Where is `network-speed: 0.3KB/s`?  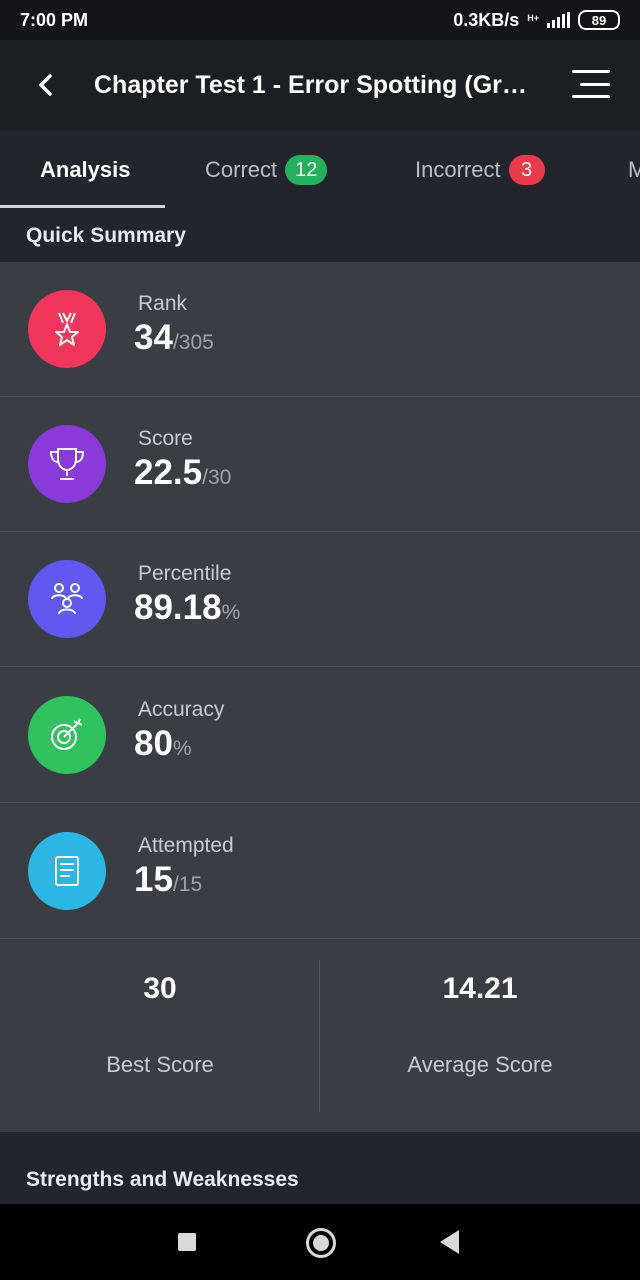
network-speed: 0.3KB/s is located at coordinates (486, 19).